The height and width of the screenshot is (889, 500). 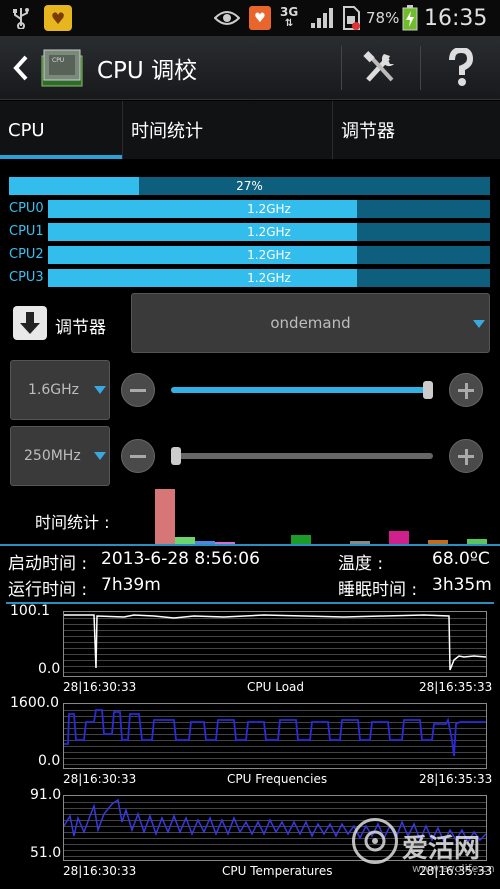 I want to click on max-freq-slider, so click(x=302, y=390).